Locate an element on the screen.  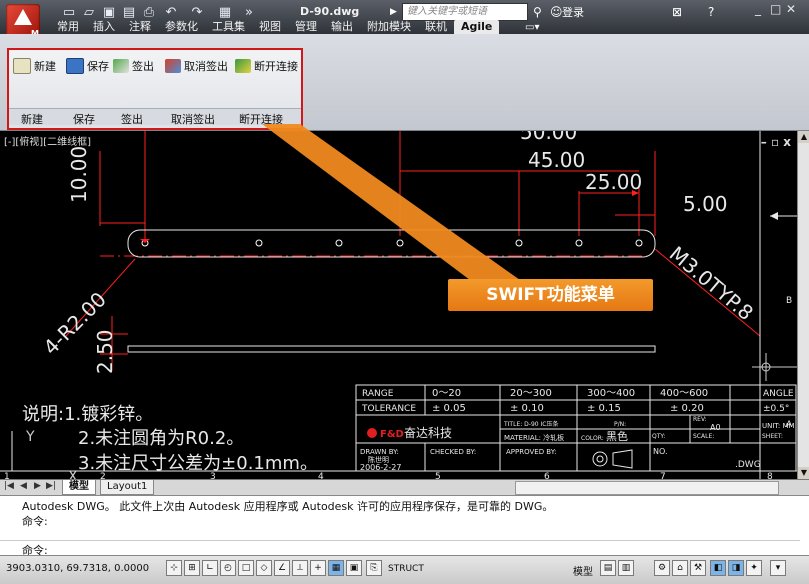
tb-title: TITLE: D-90 IC压条 is located at coordinates (530, 424).